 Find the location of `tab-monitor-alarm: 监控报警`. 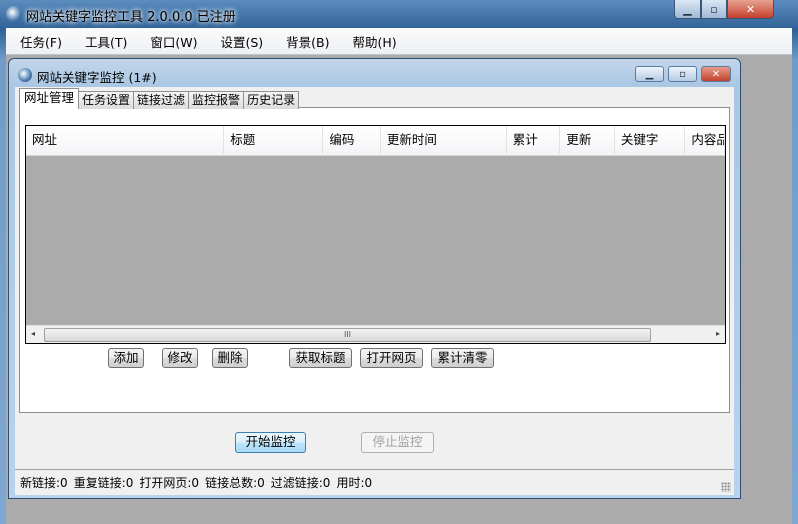

tab-monitor-alarm: 监控报警 is located at coordinates (216, 100).